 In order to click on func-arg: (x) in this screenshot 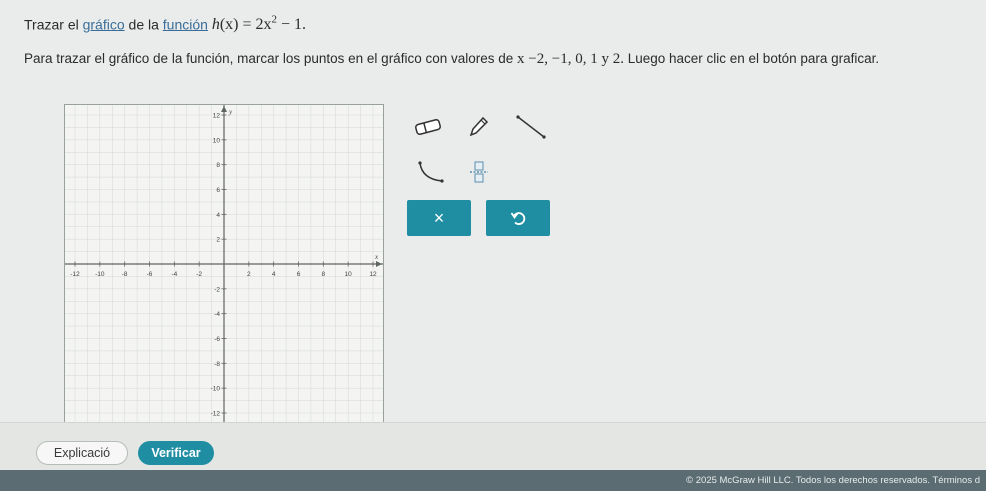, I will do `click(229, 25)`.